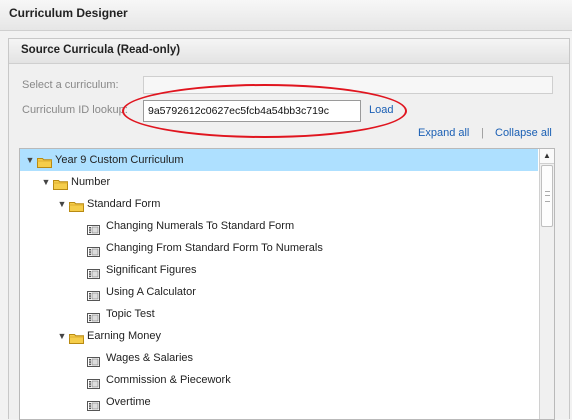 Image resolution: width=572 pixels, height=420 pixels. What do you see at coordinates (200, 226) in the screenshot?
I see `tree-row-label: Changing Numerals To Standard Form` at bounding box center [200, 226].